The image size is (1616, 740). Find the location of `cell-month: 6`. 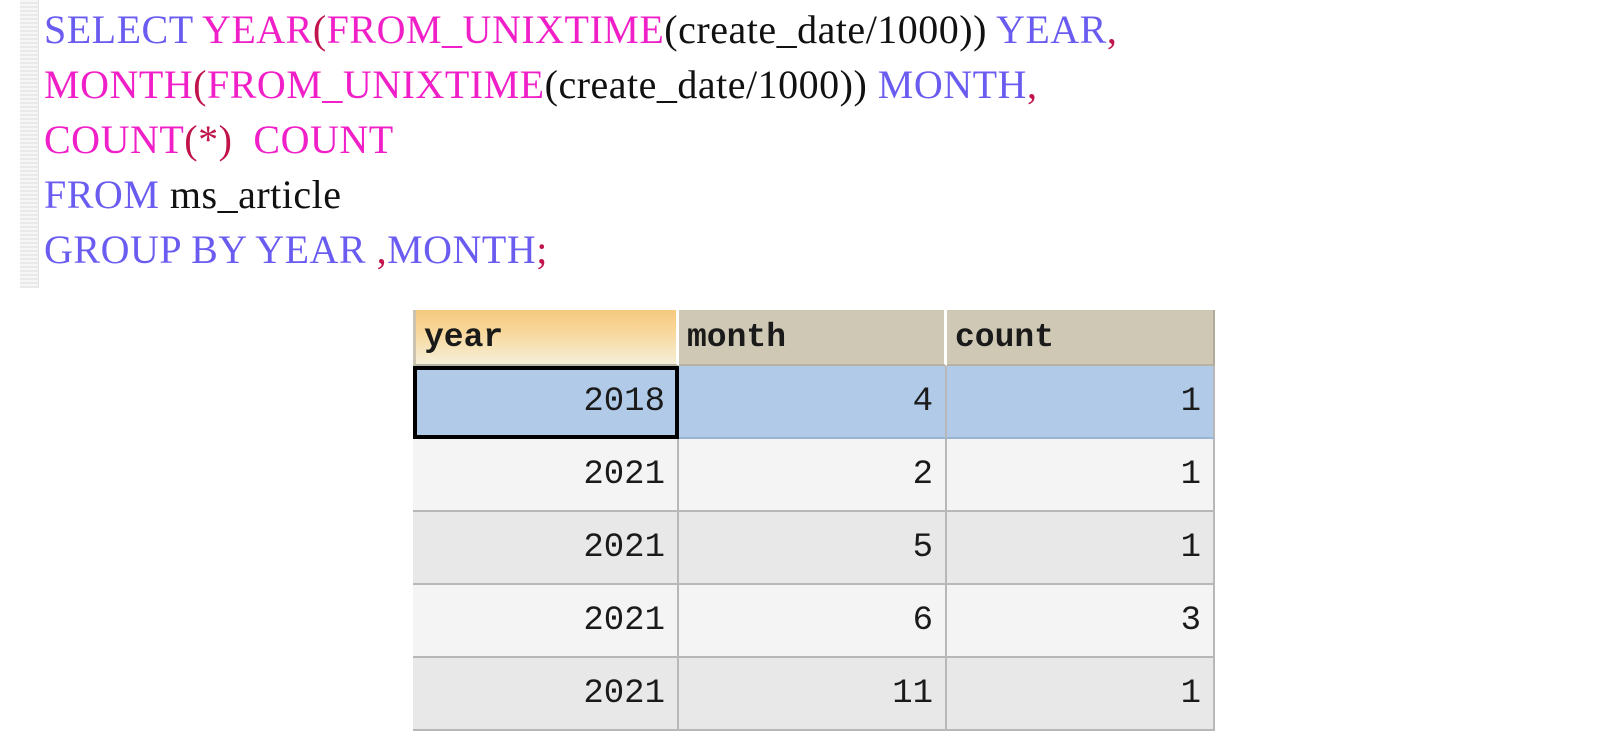

cell-month: 6 is located at coordinates (813, 621).